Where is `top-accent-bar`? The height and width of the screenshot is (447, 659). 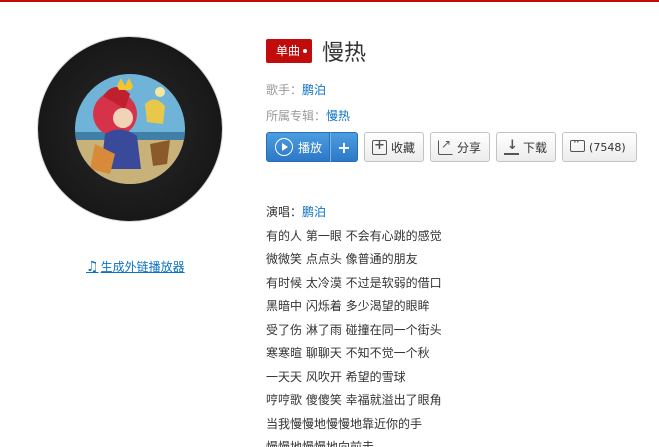
top-accent-bar is located at coordinates (329, 1).